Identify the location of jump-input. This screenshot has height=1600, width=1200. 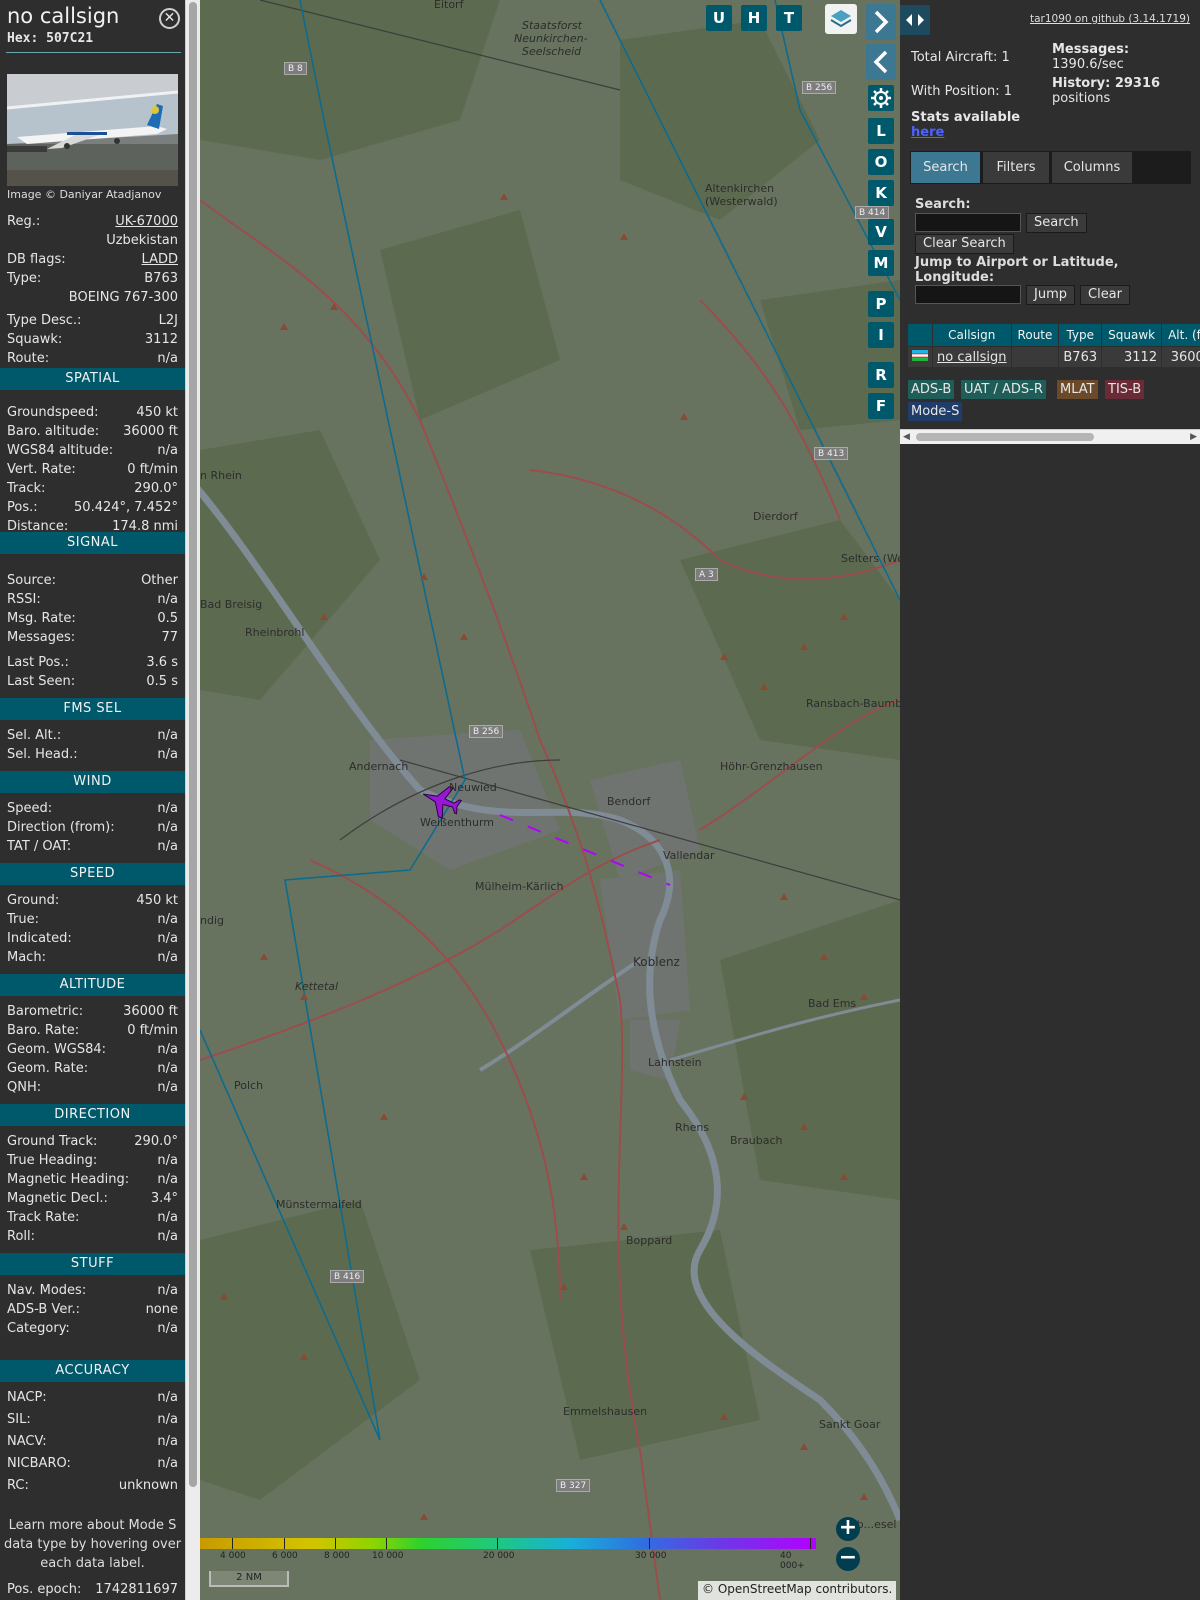
(968, 294).